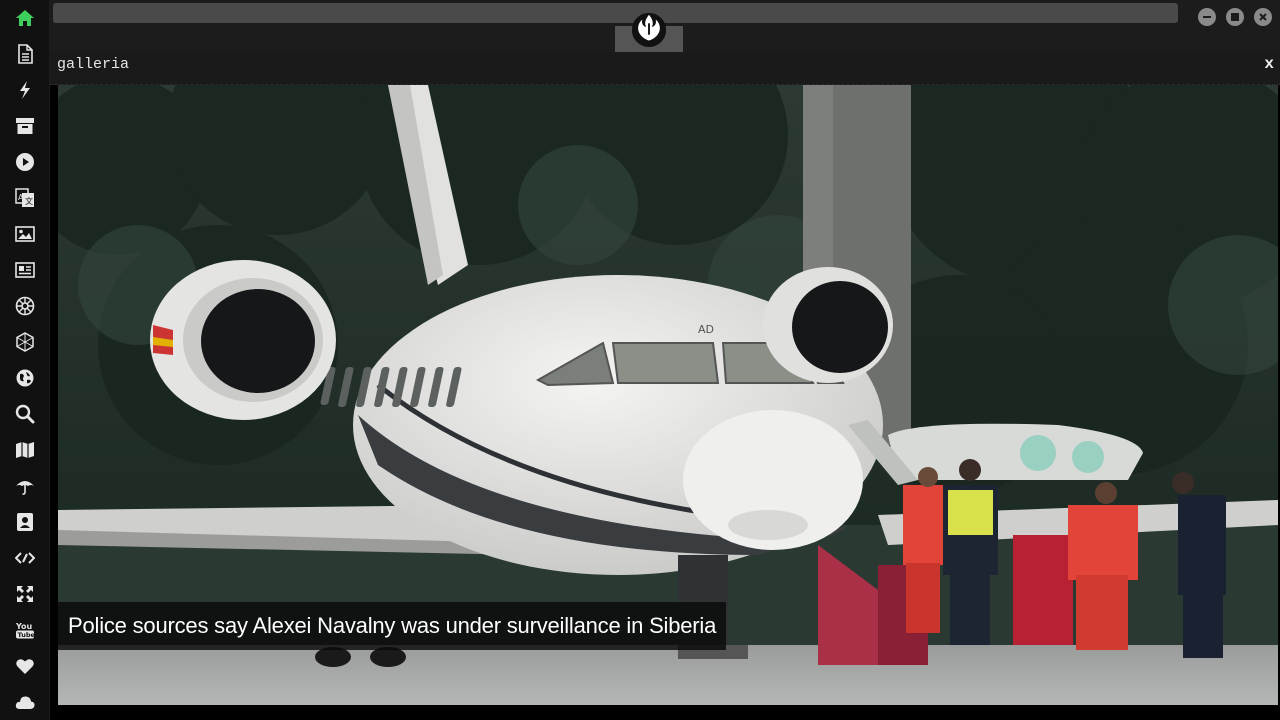 This screenshot has height=720, width=1280. I want to click on sidebar-item-weather, so click(25, 486).